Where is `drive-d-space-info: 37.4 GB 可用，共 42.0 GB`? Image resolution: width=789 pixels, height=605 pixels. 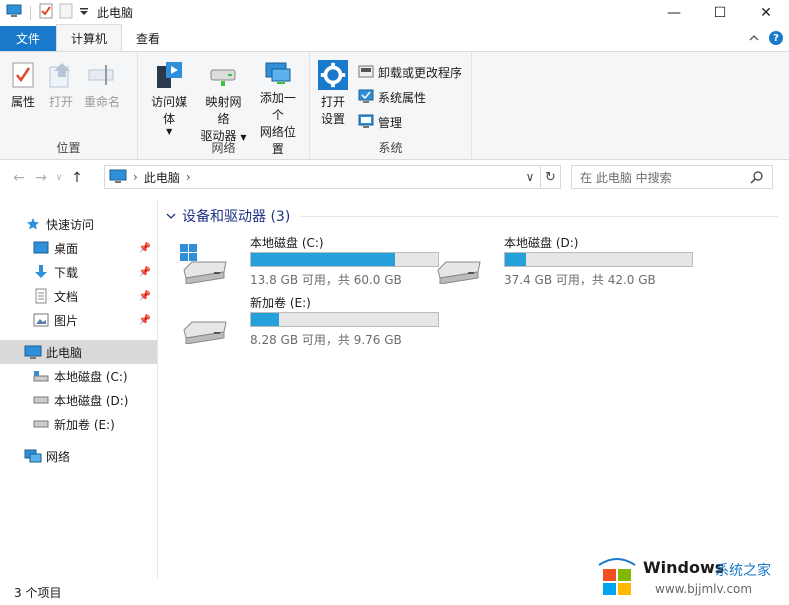 drive-d-space-info: 37.4 GB 可用，共 42.0 GB is located at coordinates (580, 280).